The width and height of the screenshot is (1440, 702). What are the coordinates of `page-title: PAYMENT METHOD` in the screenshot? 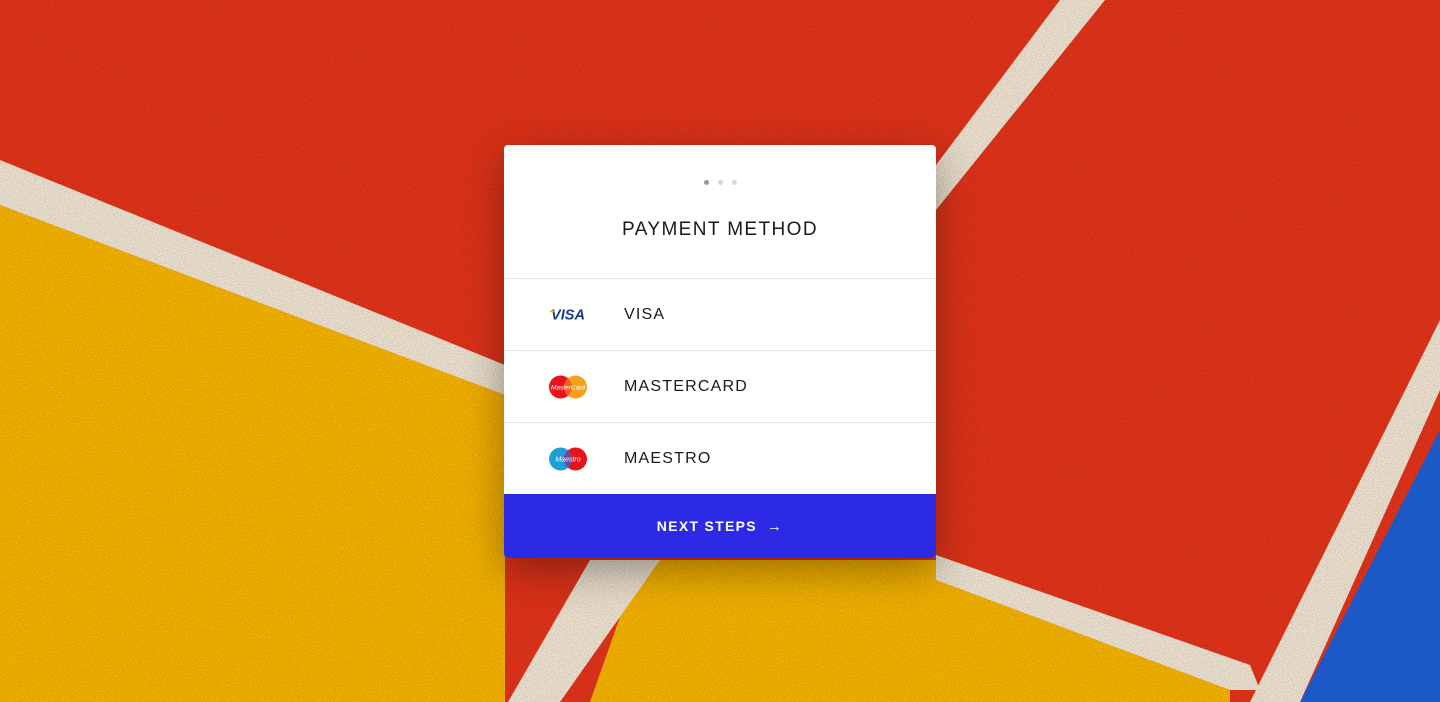 It's located at (720, 229).